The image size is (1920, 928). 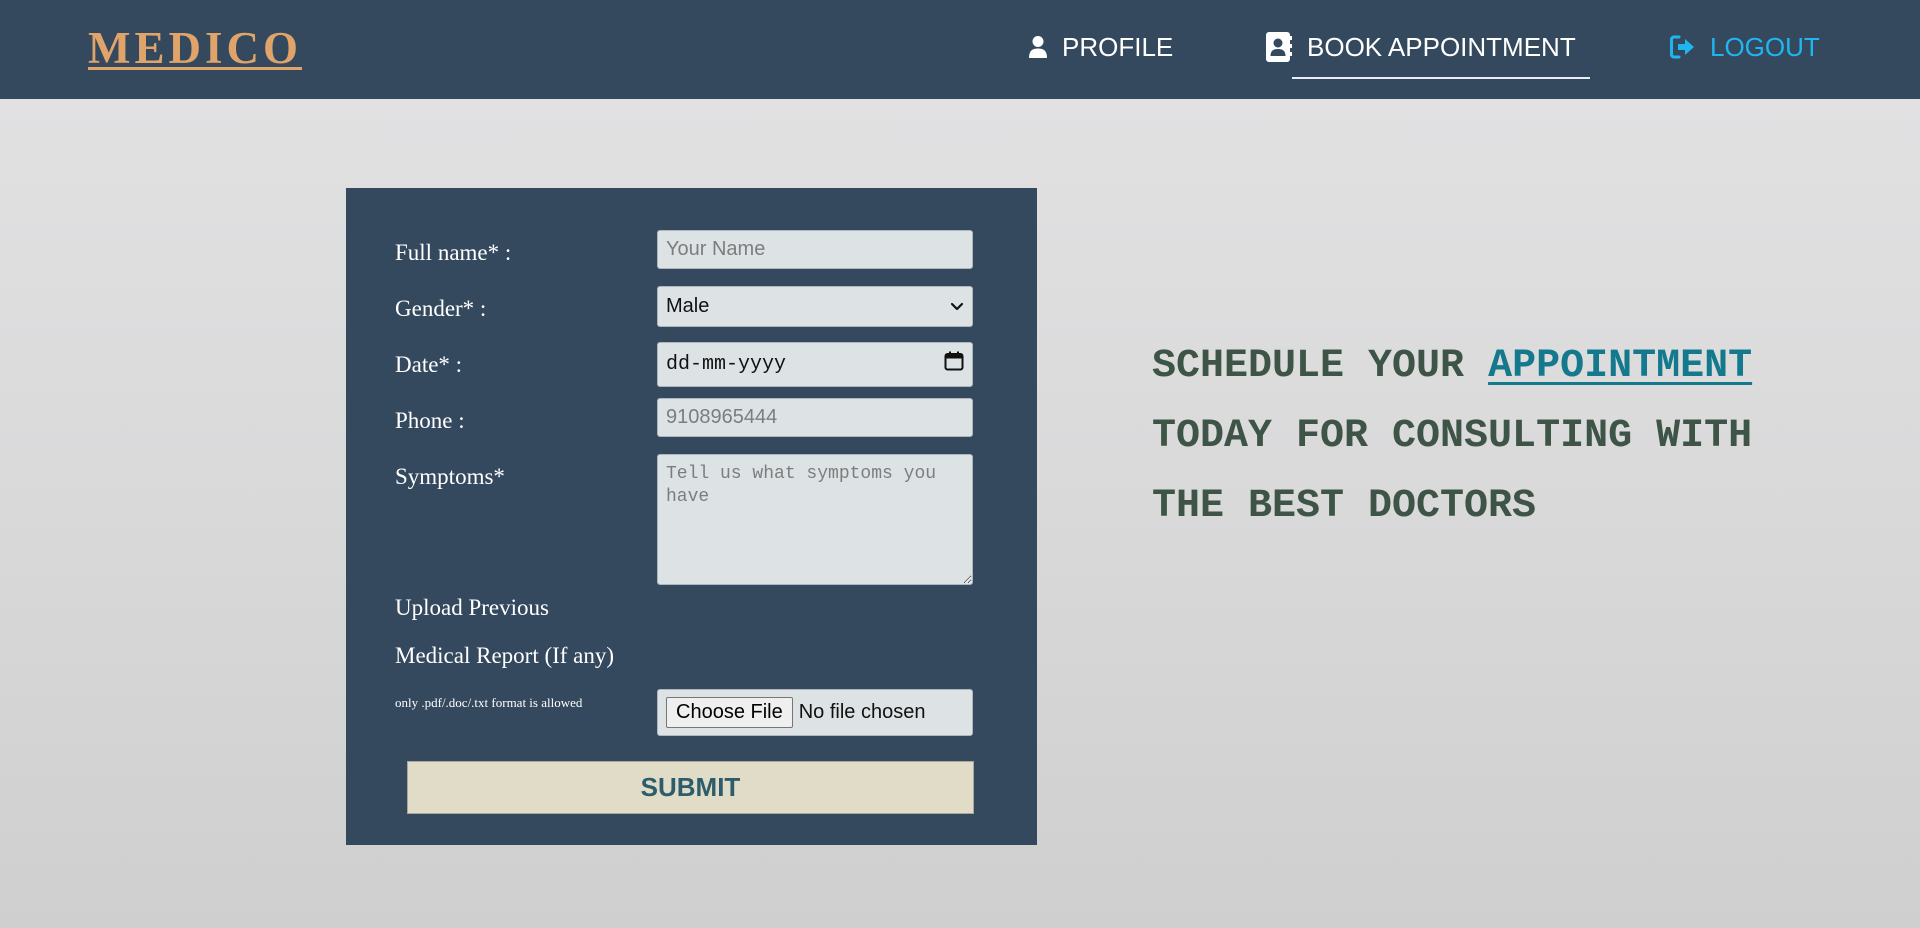 I want to click on full-name-input, so click(x=815, y=249).